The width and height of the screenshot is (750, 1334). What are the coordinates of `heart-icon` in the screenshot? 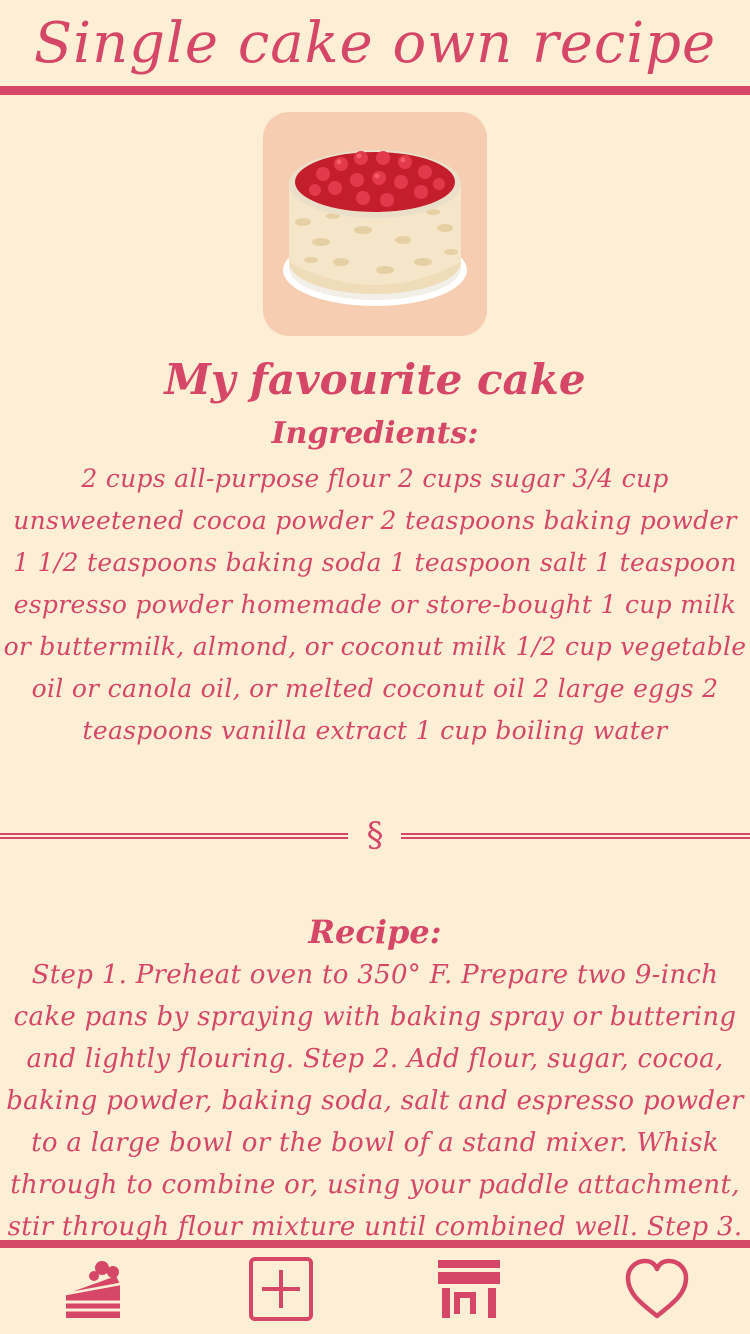 It's located at (657, 1288).